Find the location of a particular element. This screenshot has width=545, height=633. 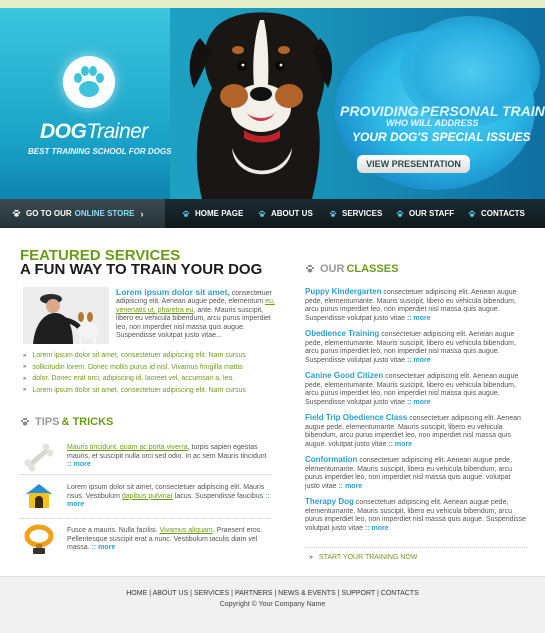

tip-link: Vivamus aliquam is located at coordinates (186, 530).